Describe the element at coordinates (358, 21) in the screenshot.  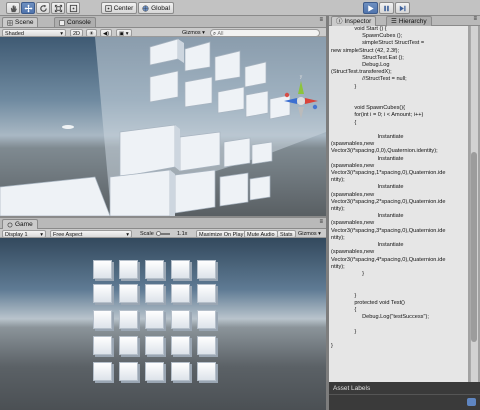
I see `tab-inspector-label: Inspector` at that location.